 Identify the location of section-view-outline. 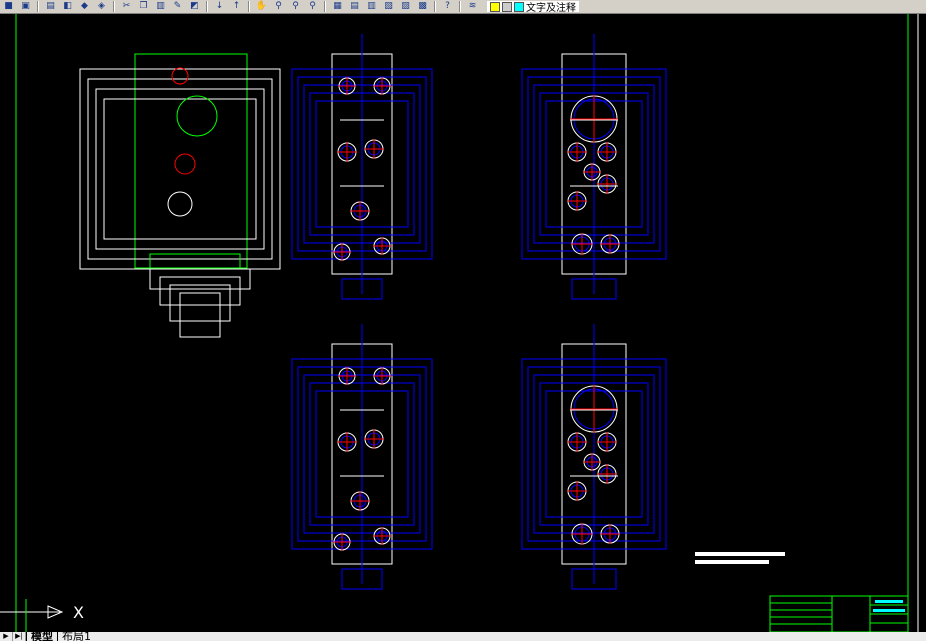
(191, 161).